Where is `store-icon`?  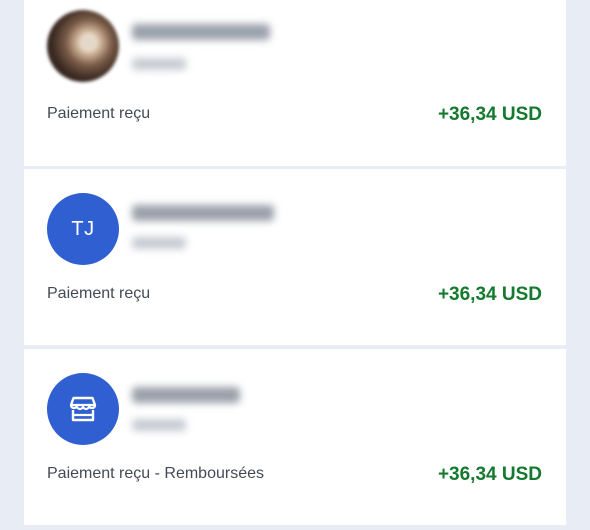 store-icon is located at coordinates (83, 409).